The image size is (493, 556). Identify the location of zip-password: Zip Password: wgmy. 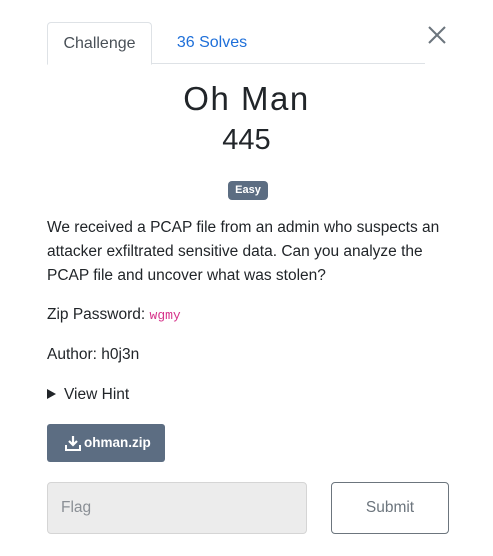
(114, 315).